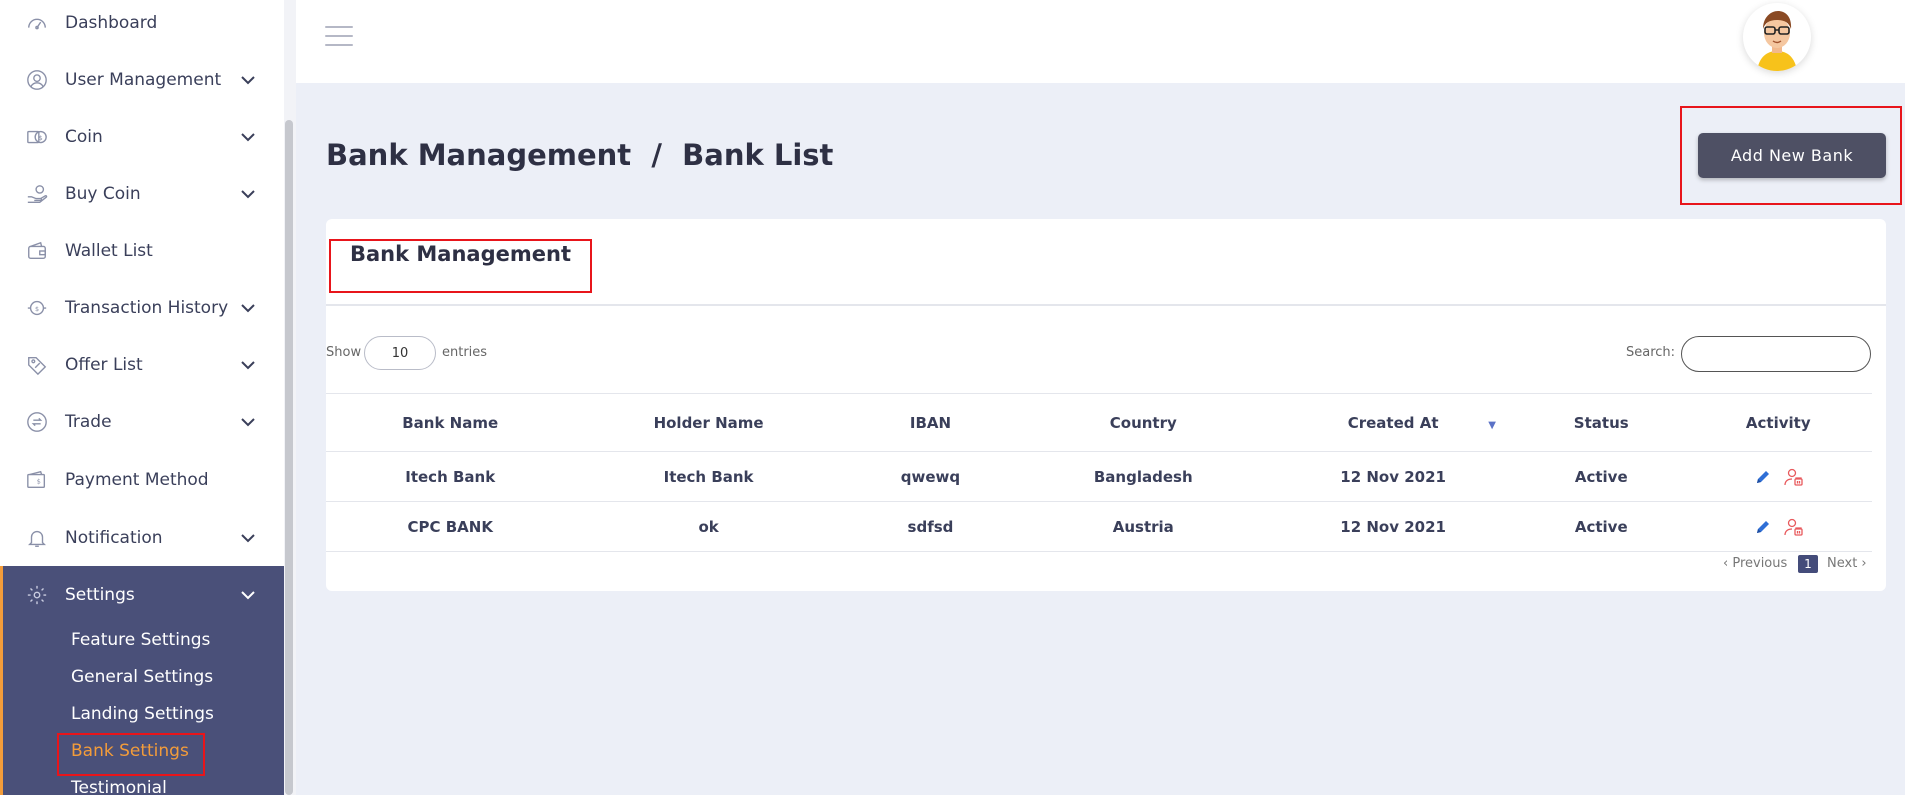 Image resolution: width=1905 pixels, height=795 pixels. Describe the element at coordinates (100, 595) in the screenshot. I see `sidebar-item-label: Settings` at that location.